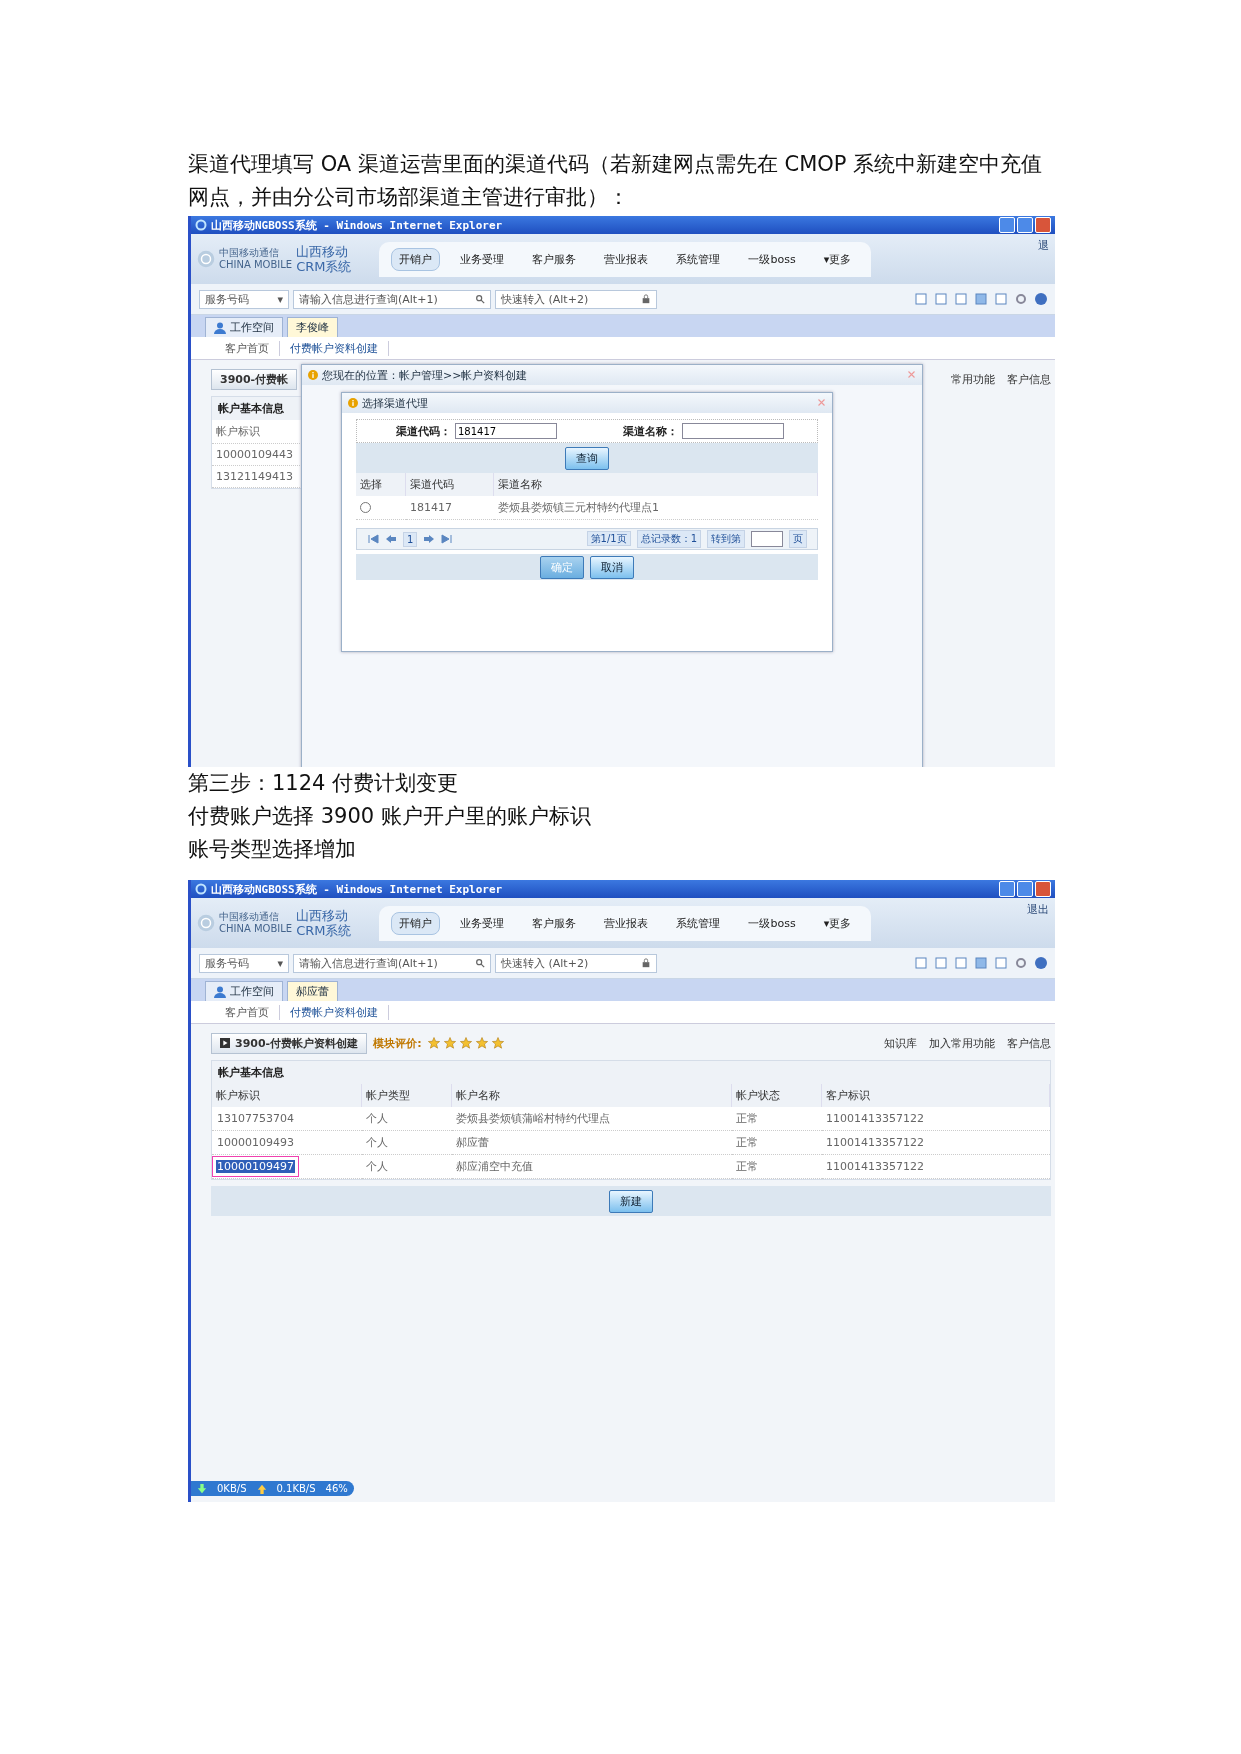 The height and width of the screenshot is (1754, 1241). I want to click on section-title: 帐户基本信息, so click(631, 1072).